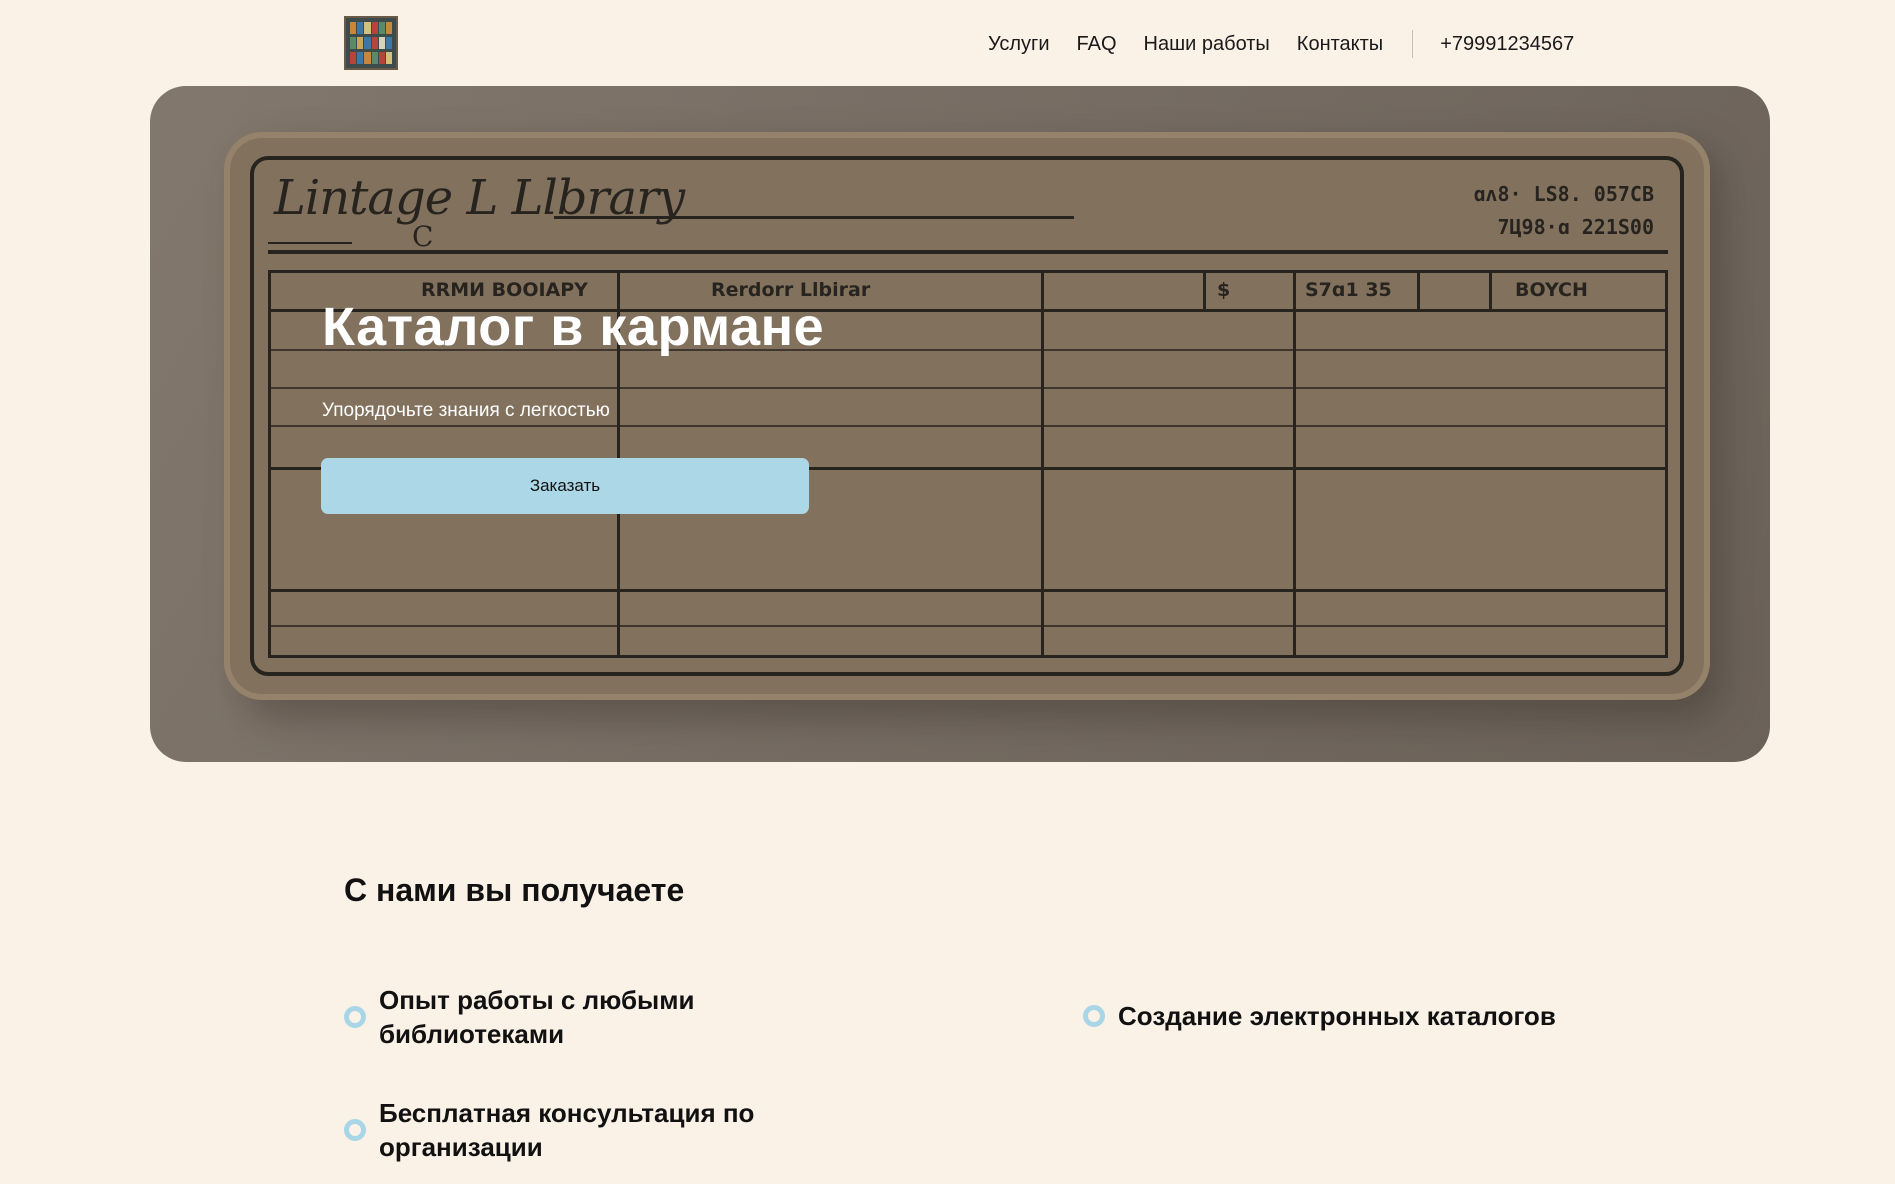 The height and width of the screenshot is (1184, 1895). Describe the element at coordinates (1097, 44) in the screenshot. I see `nav-link-faq: FAQ` at that location.